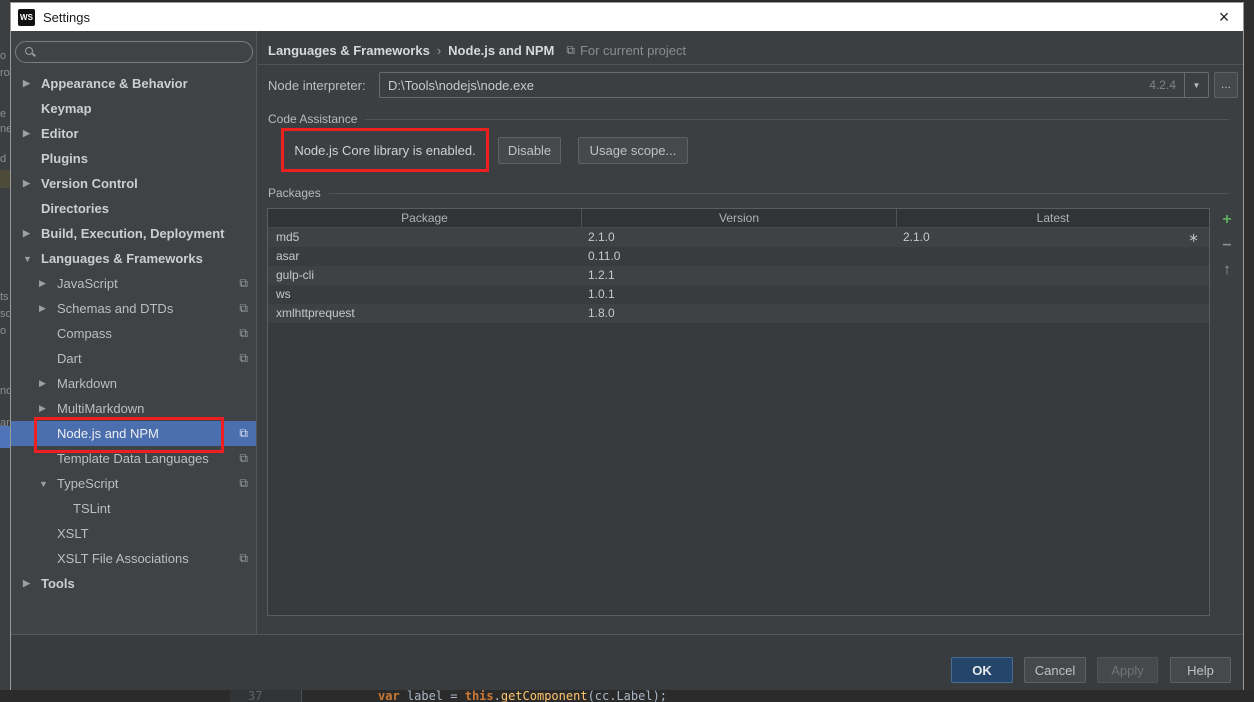 The width and height of the screenshot is (1254, 702). Describe the element at coordinates (88, 483) in the screenshot. I see `sidebar-item-label: TypeScript` at that location.